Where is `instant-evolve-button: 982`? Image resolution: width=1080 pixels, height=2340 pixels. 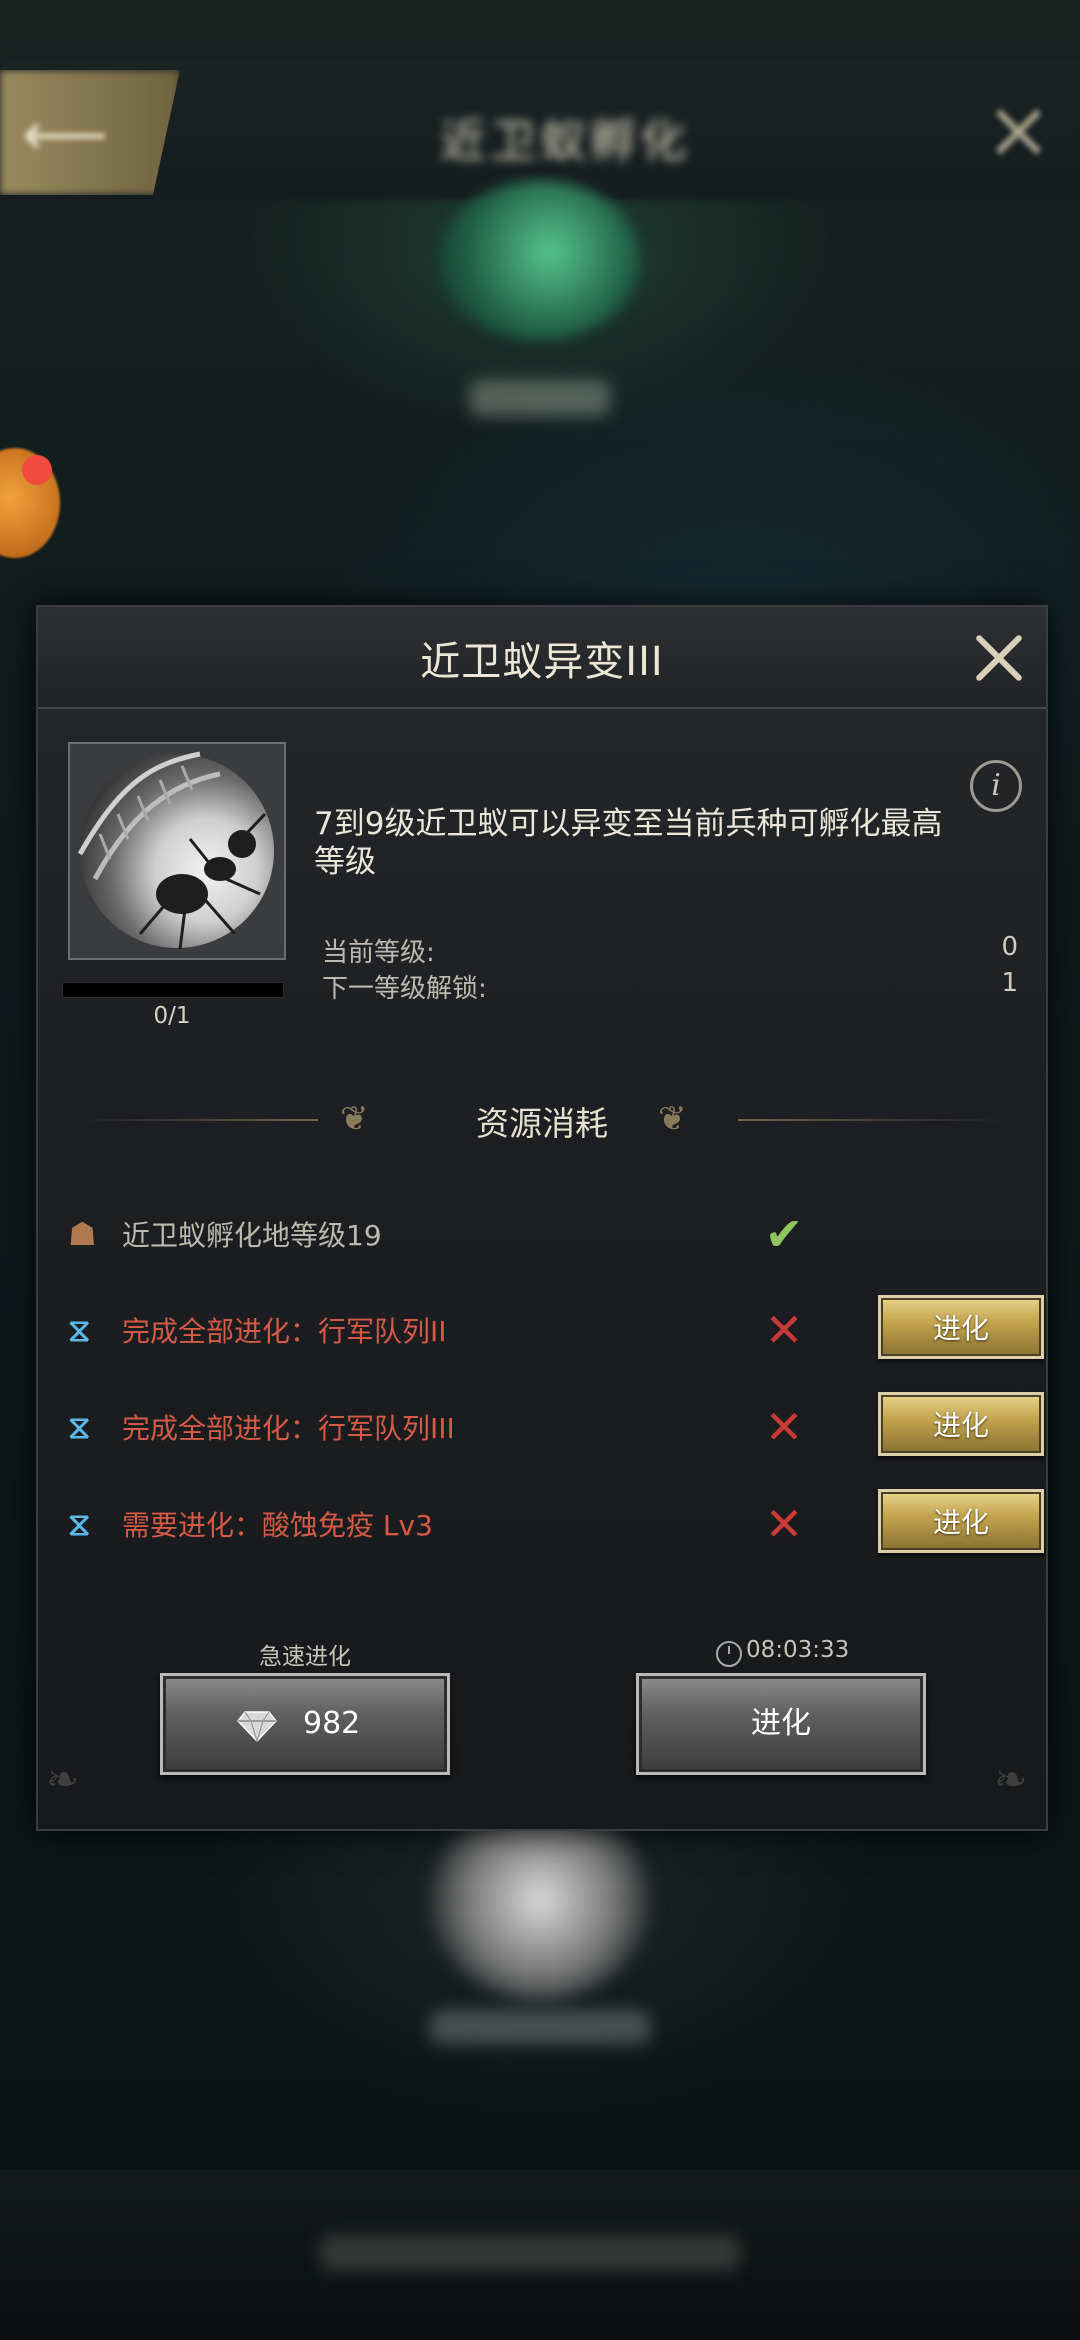 instant-evolve-button: 982 is located at coordinates (305, 1724).